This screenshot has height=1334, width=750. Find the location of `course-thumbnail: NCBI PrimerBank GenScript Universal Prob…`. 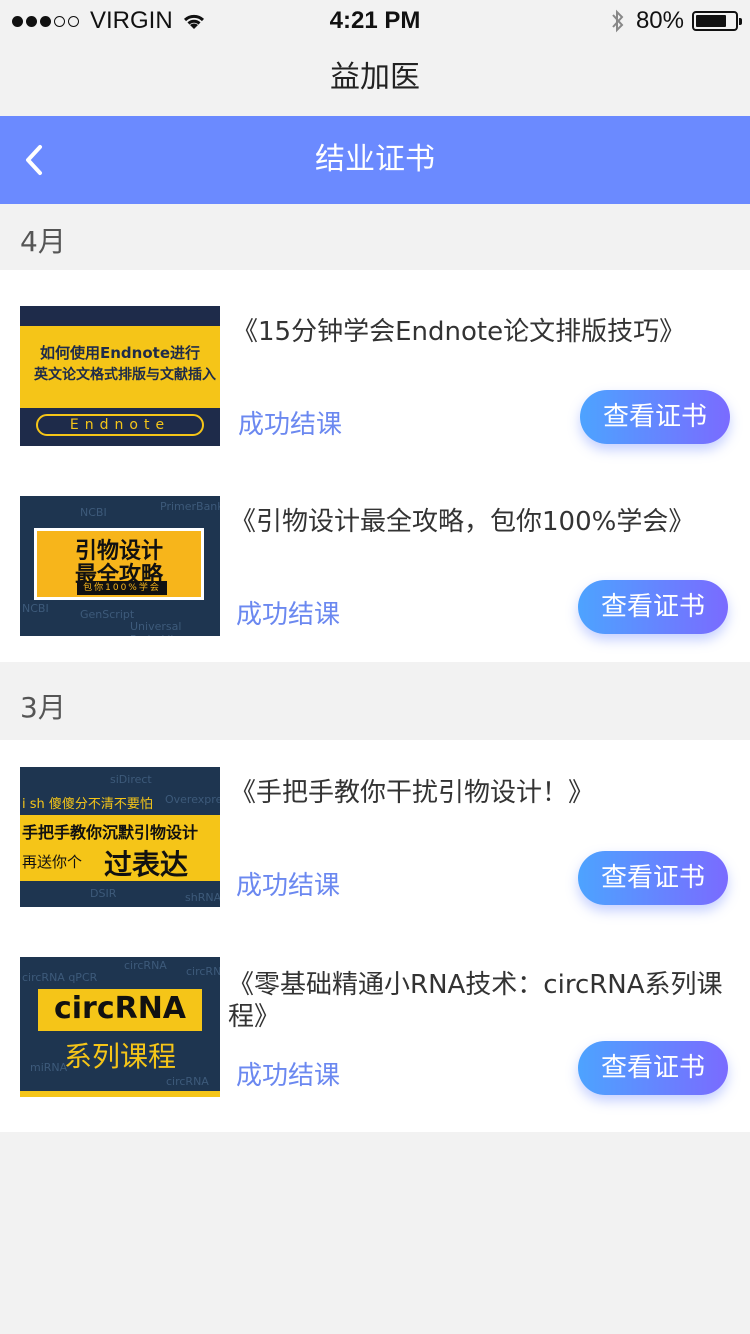

course-thumbnail: NCBI PrimerBank GenScript Universal Prob… is located at coordinates (120, 566).